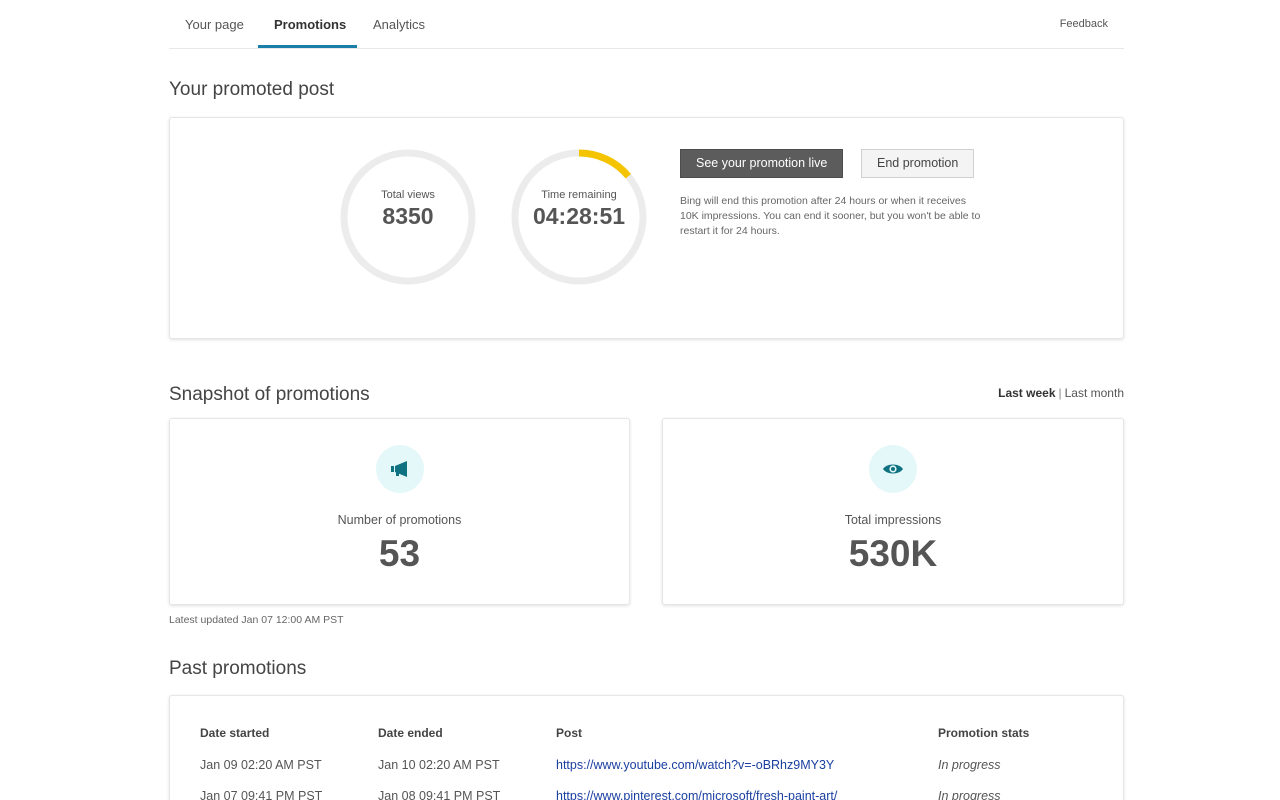 The width and height of the screenshot is (1280, 800). I want to click on promoted-post-heading: Your promoted post, so click(252, 89).